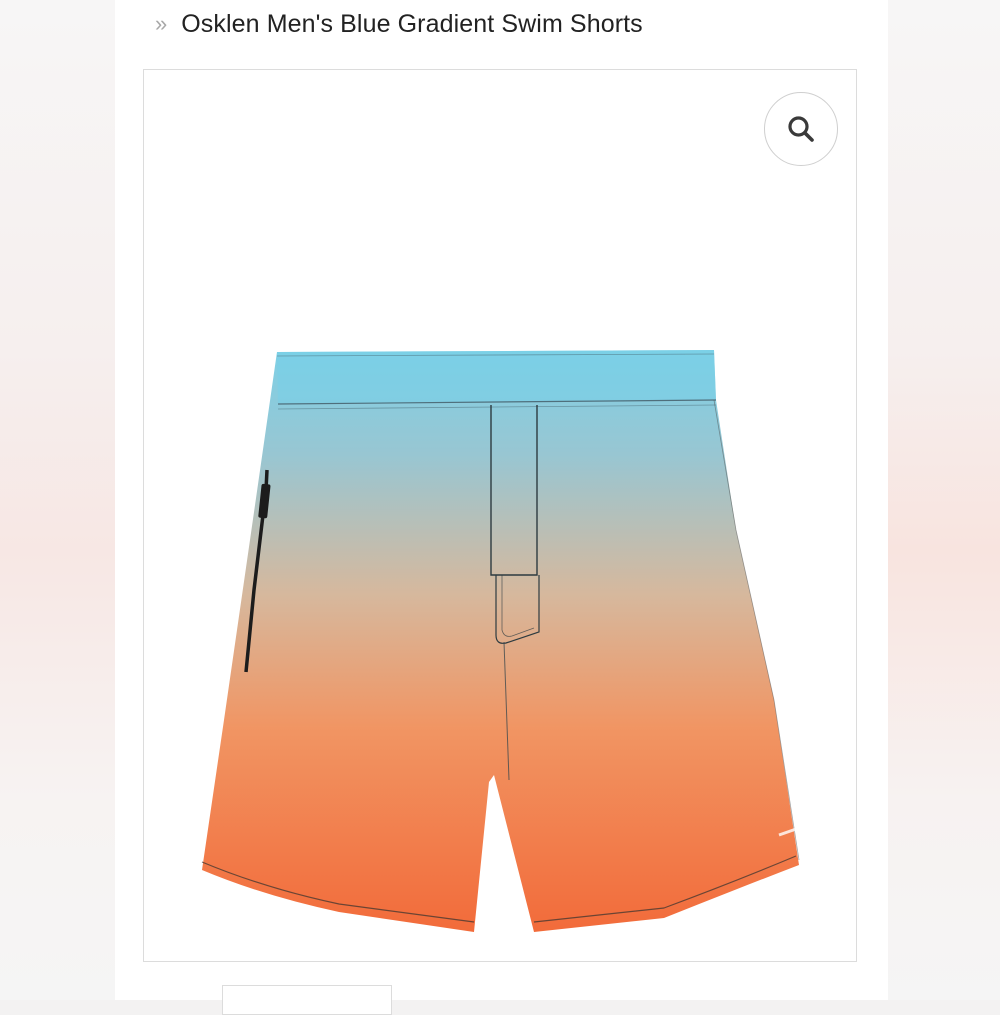 The height and width of the screenshot is (1015, 1000). I want to click on search-icon, so click(801, 129).